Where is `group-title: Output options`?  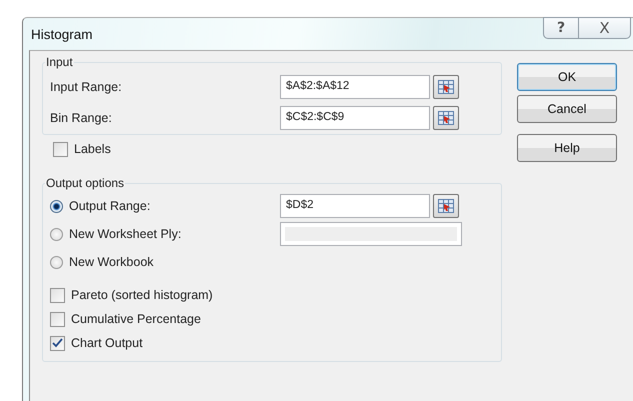 group-title: Output options is located at coordinates (85, 183).